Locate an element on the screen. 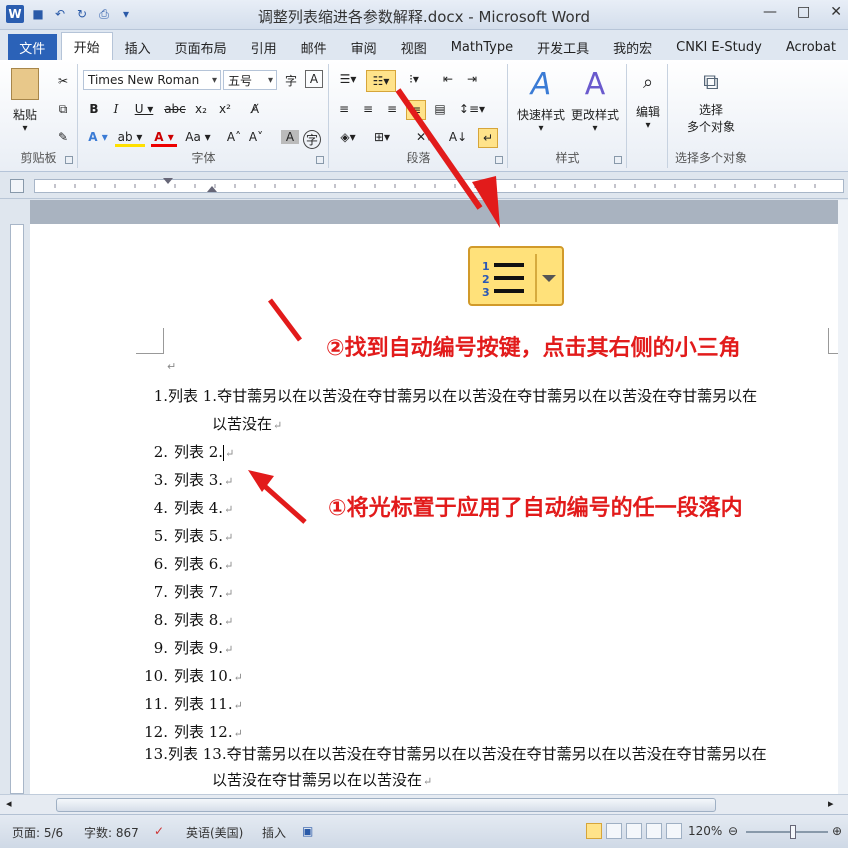 This screenshot has width=848, height=848. tab-mailings: 邮件 is located at coordinates (314, 47).